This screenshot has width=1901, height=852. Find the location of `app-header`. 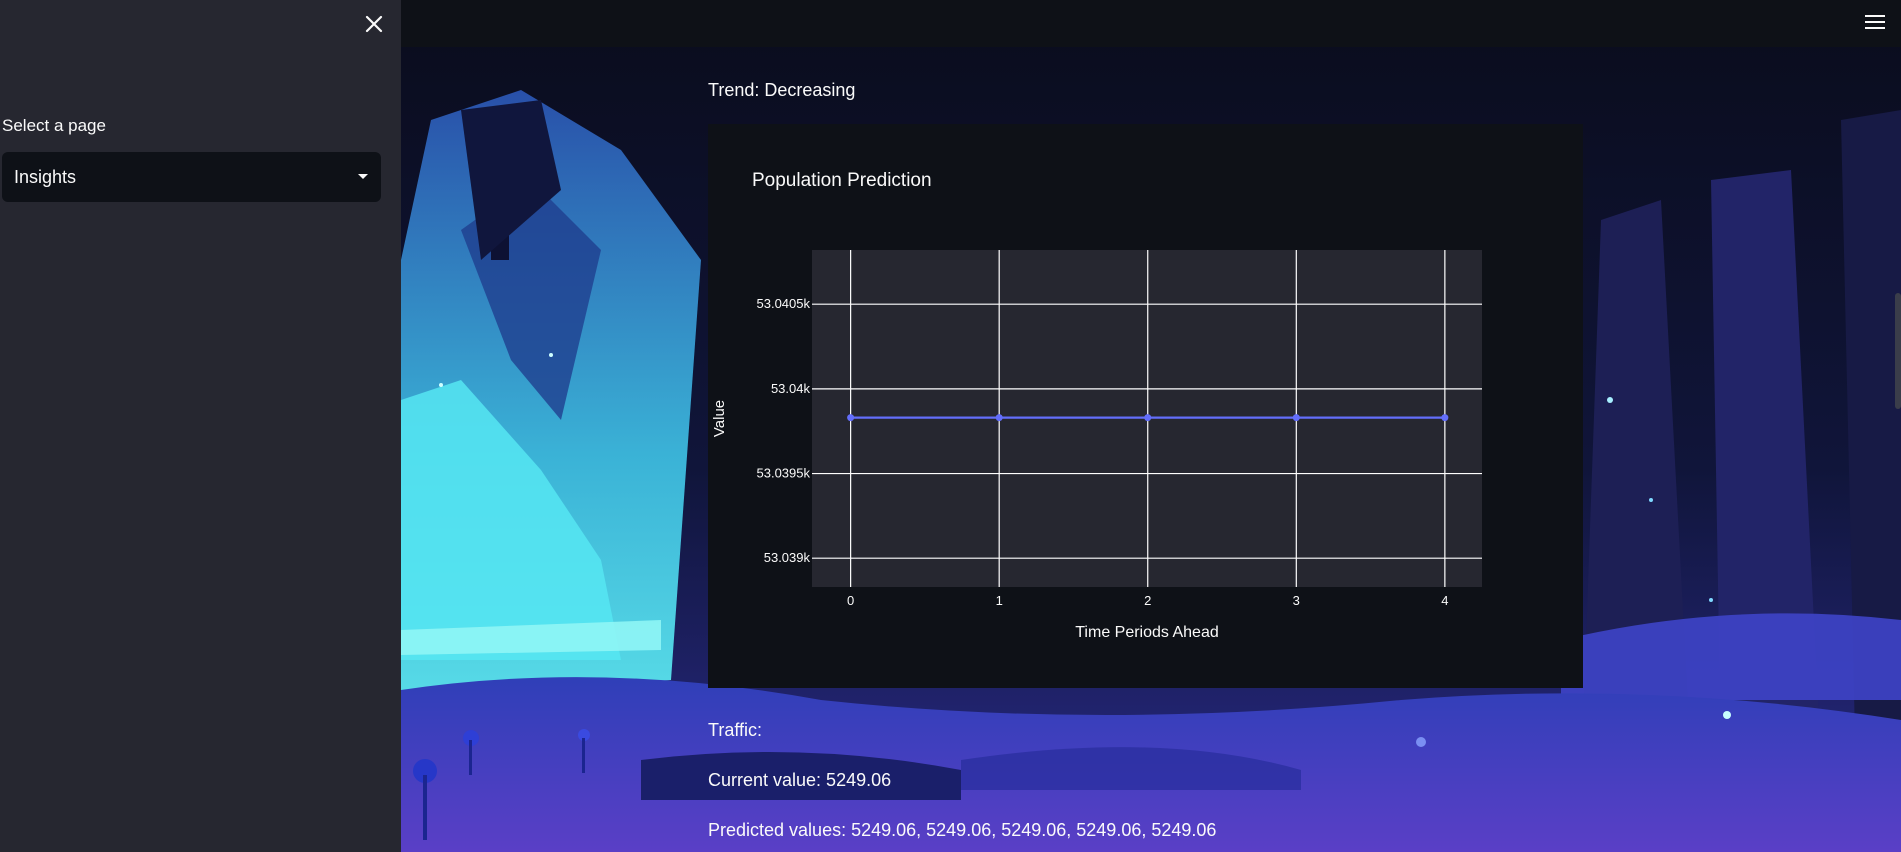

app-header is located at coordinates (1151, 23).